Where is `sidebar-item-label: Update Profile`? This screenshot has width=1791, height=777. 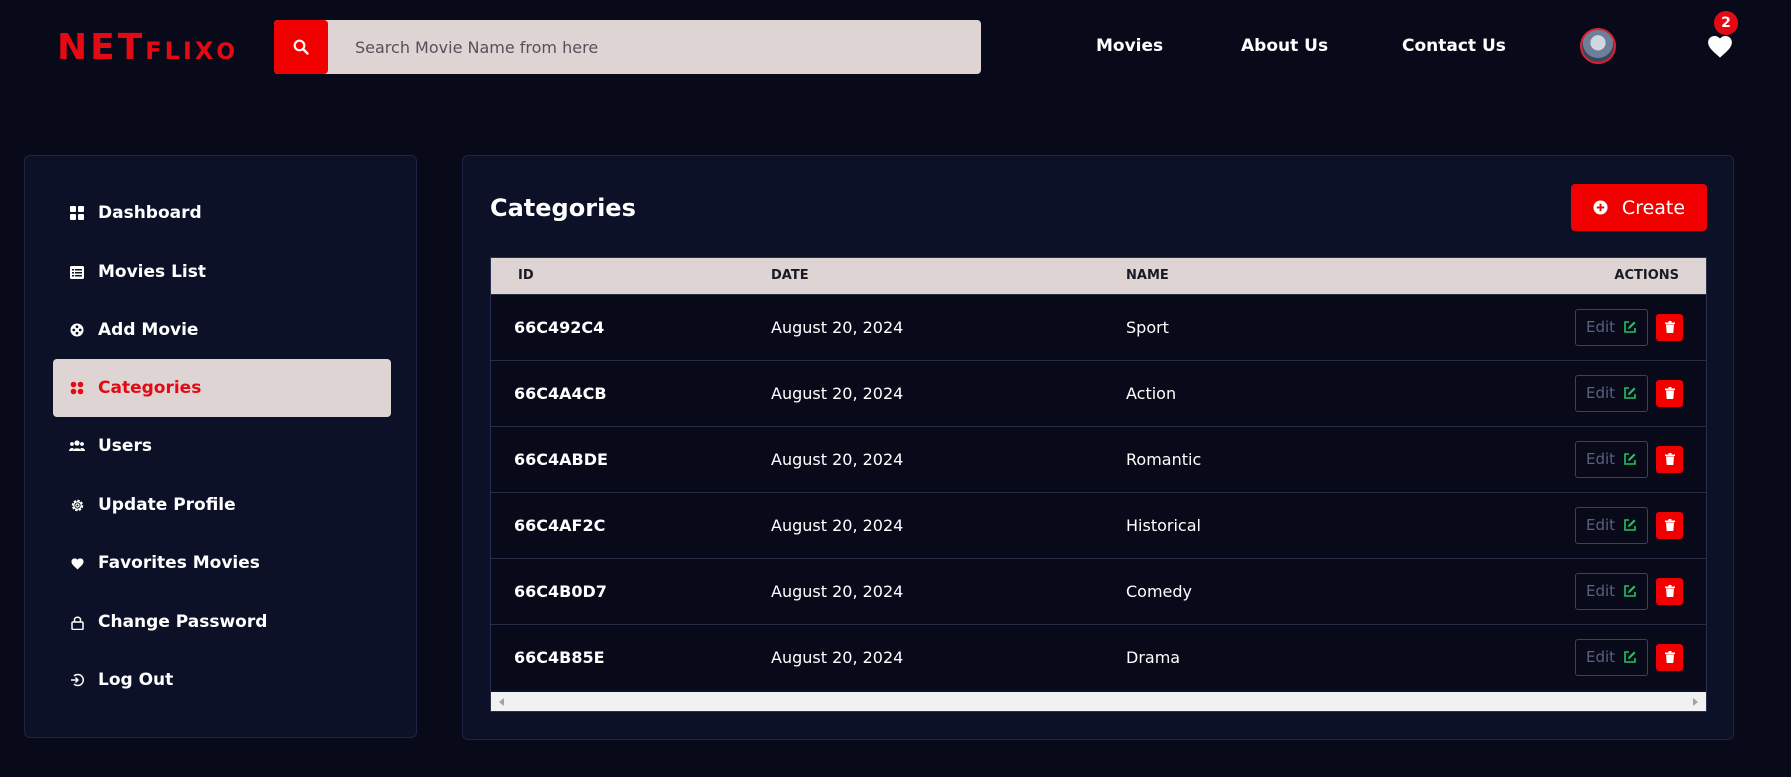
sidebar-item-label: Update Profile is located at coordinates (167, 505).